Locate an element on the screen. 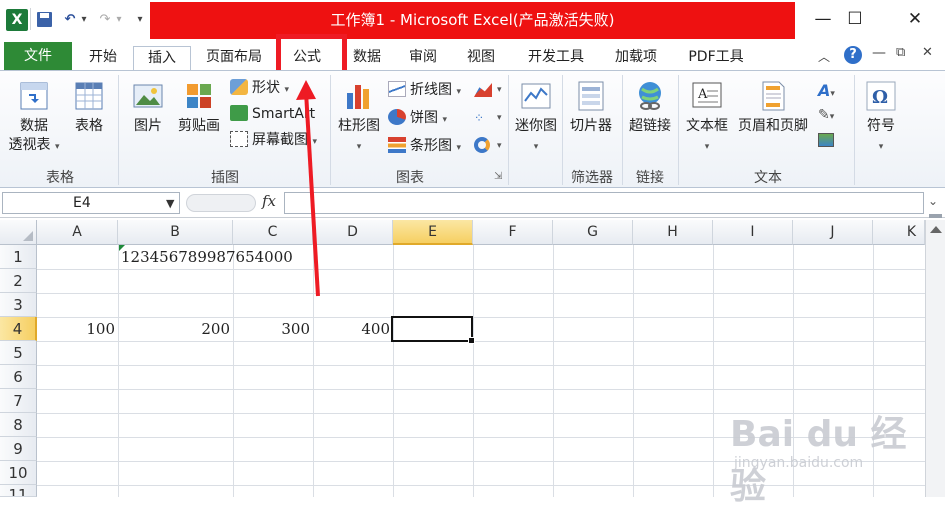 The height and width of the screenshot is (509, 945). tab-file: 文件 is located at coordinates (38, 56).